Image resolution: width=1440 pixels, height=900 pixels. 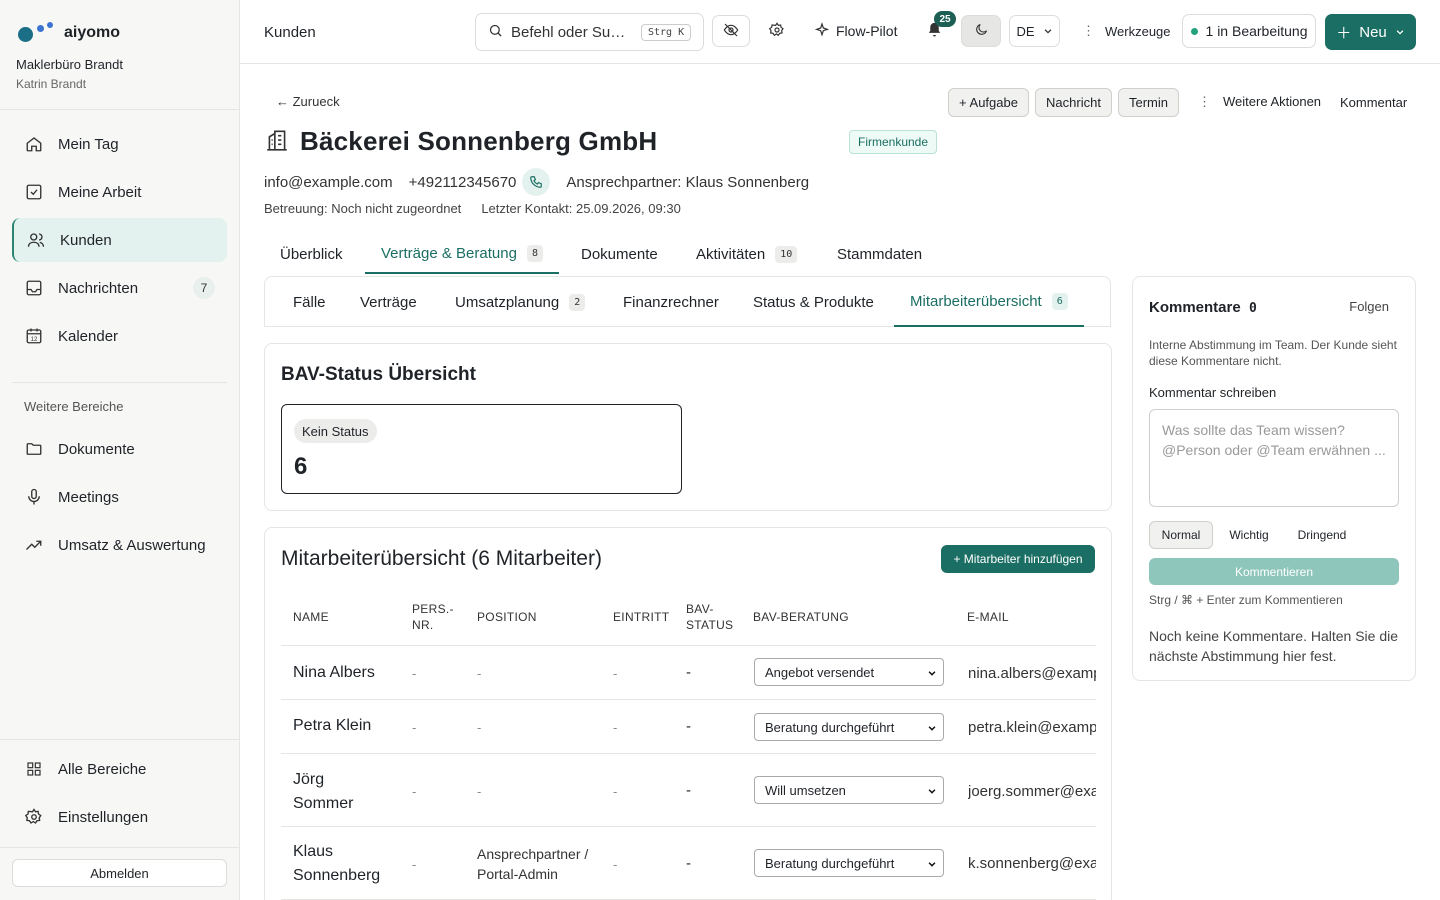 I want to click on bav-beratung-select: Angebot versendet, so click(x=849, y=672).